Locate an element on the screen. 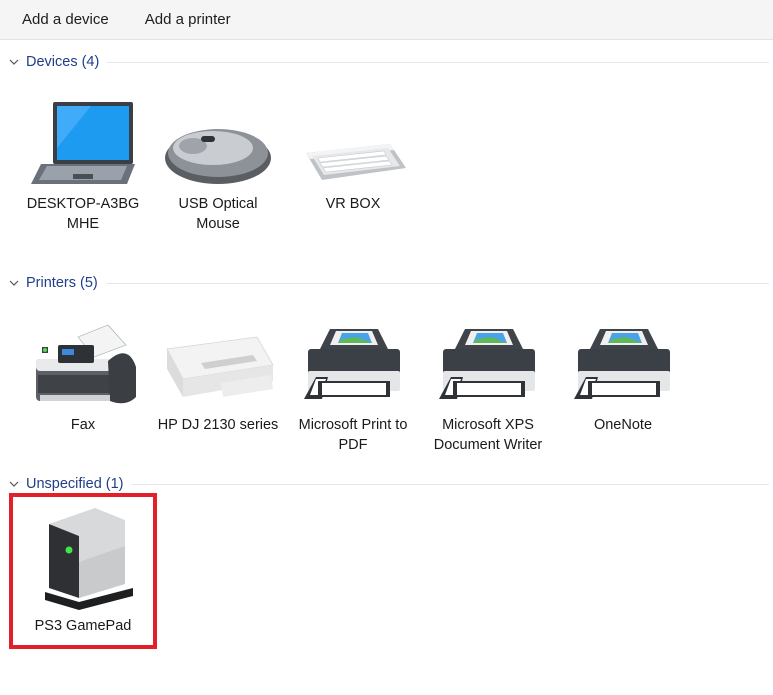  fax-icon is located at coordinates (86, 364).